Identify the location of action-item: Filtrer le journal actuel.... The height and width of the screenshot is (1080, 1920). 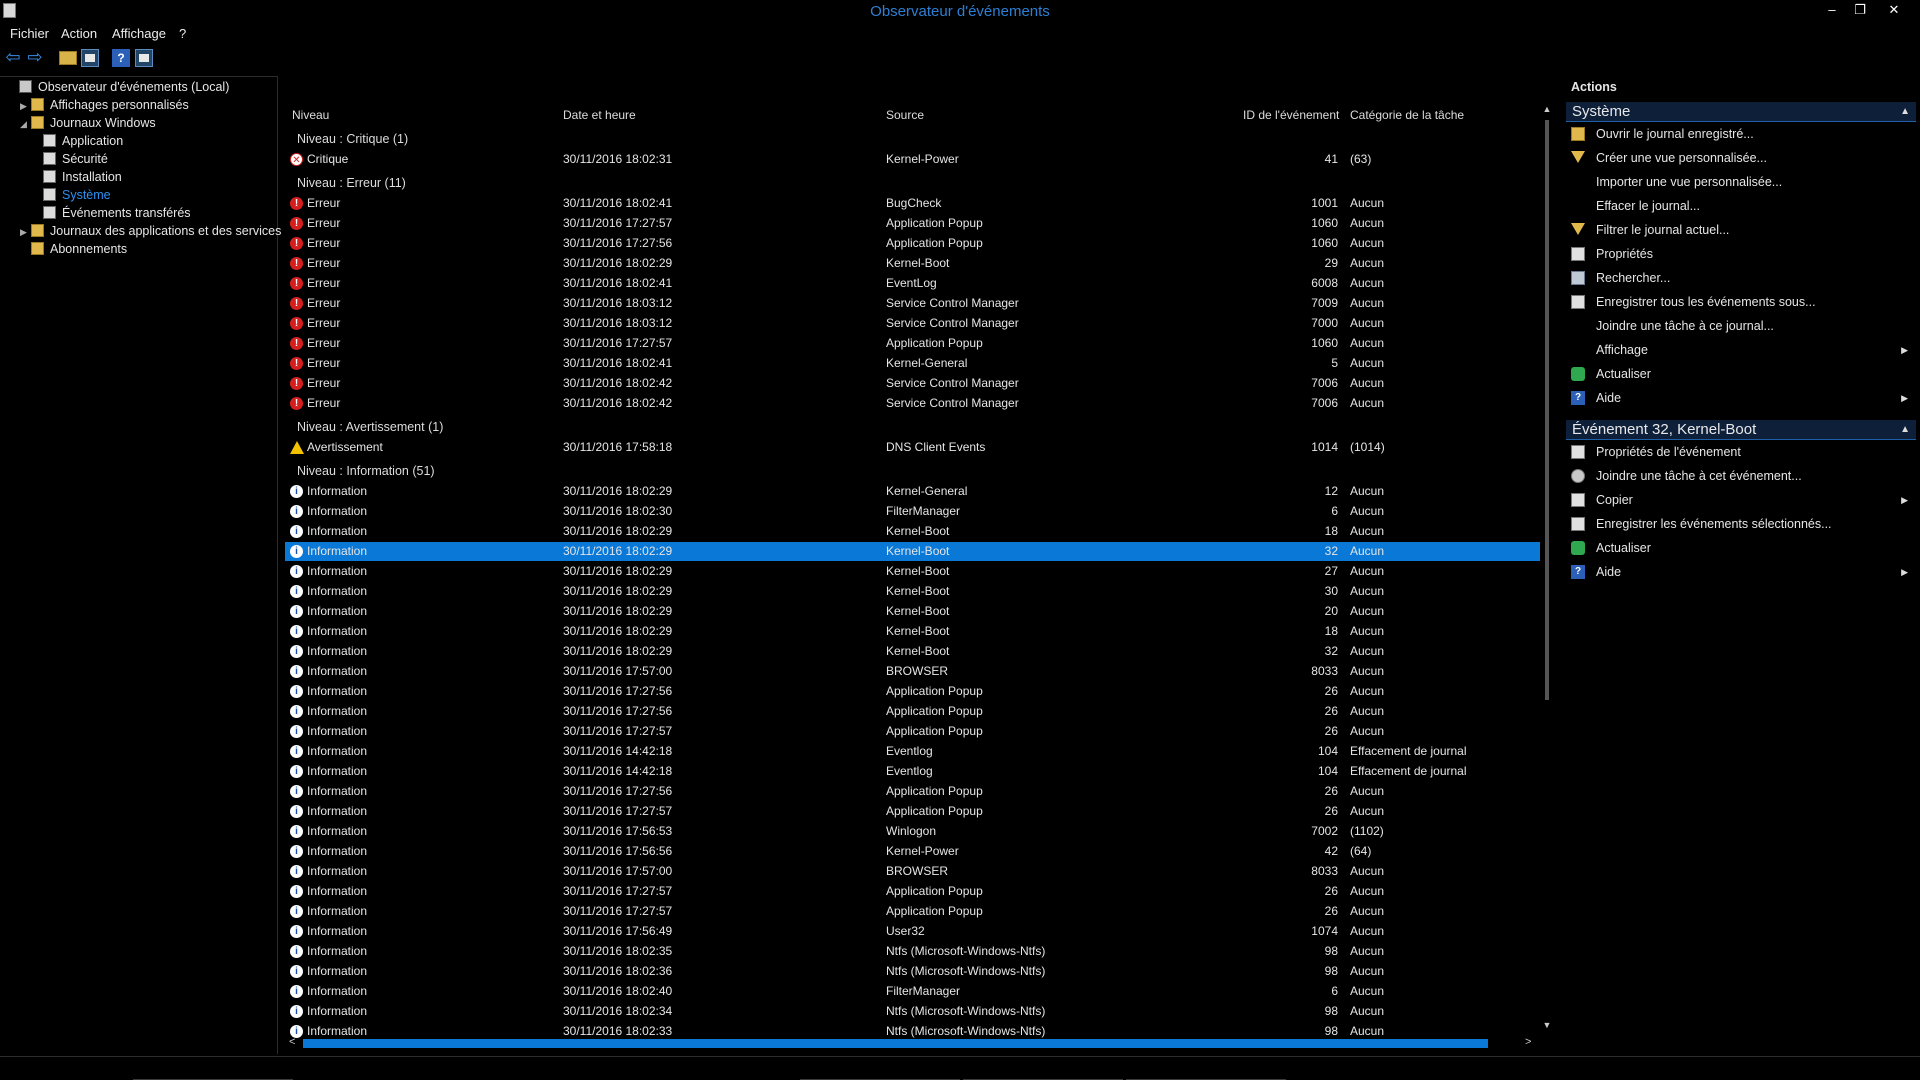
(1741, 230).